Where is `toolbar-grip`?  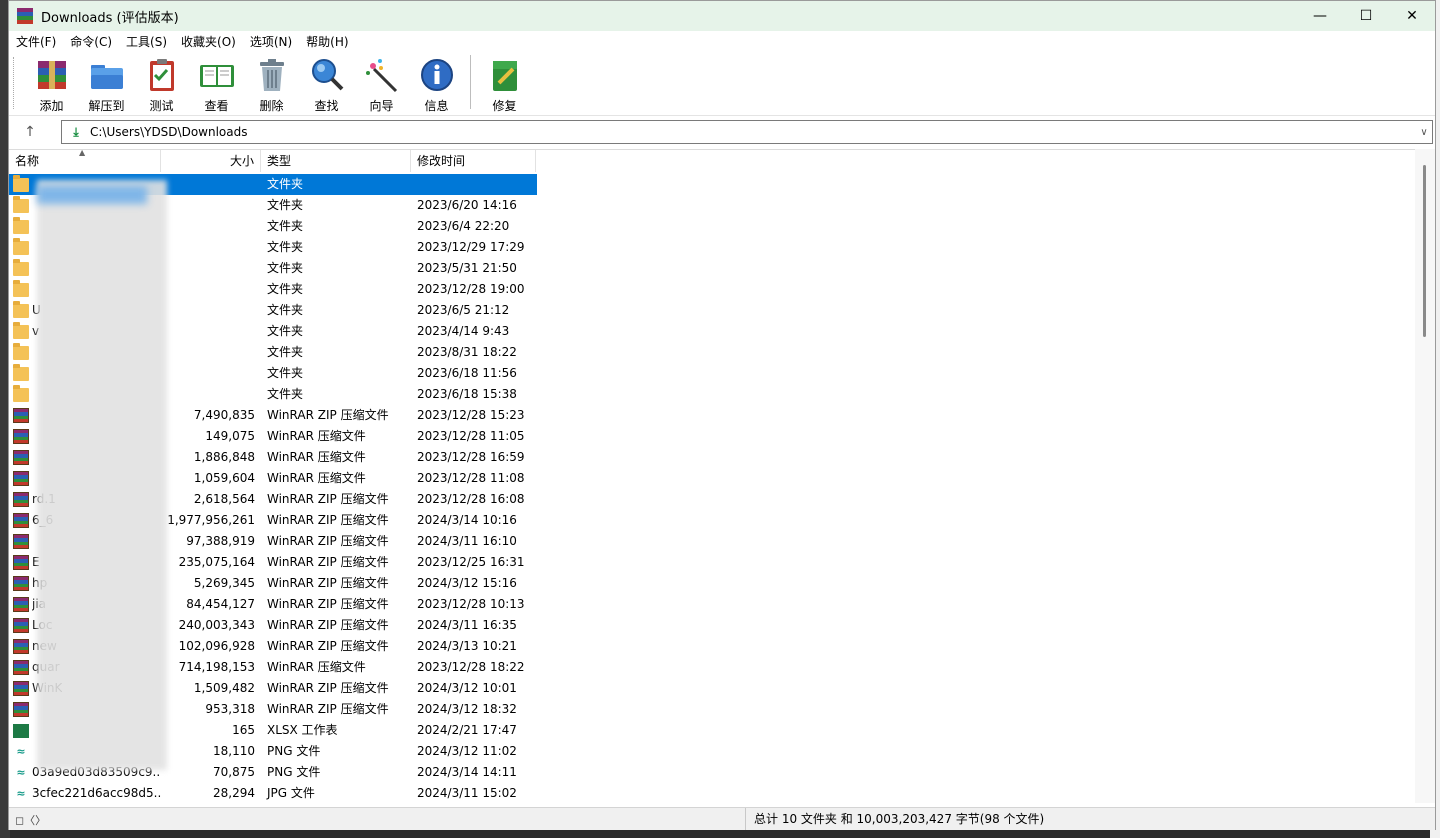 toolbar-grip is located at coordinates (15, 83).